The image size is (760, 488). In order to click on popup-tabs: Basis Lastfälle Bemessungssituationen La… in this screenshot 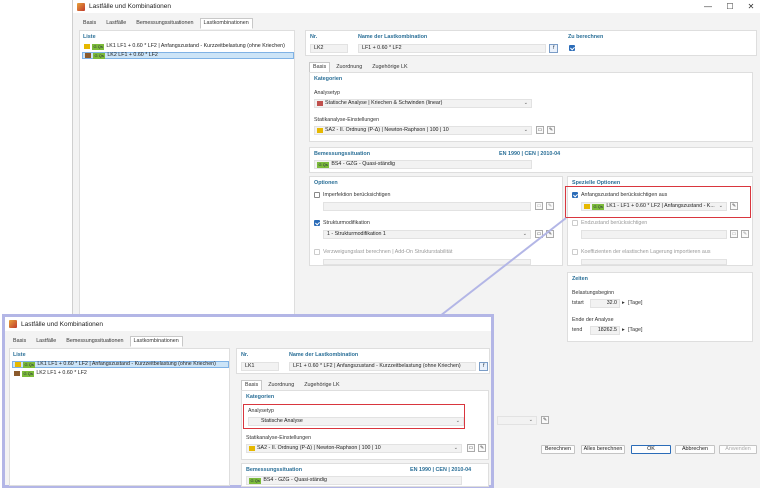, I will do `click(96, 341)`.